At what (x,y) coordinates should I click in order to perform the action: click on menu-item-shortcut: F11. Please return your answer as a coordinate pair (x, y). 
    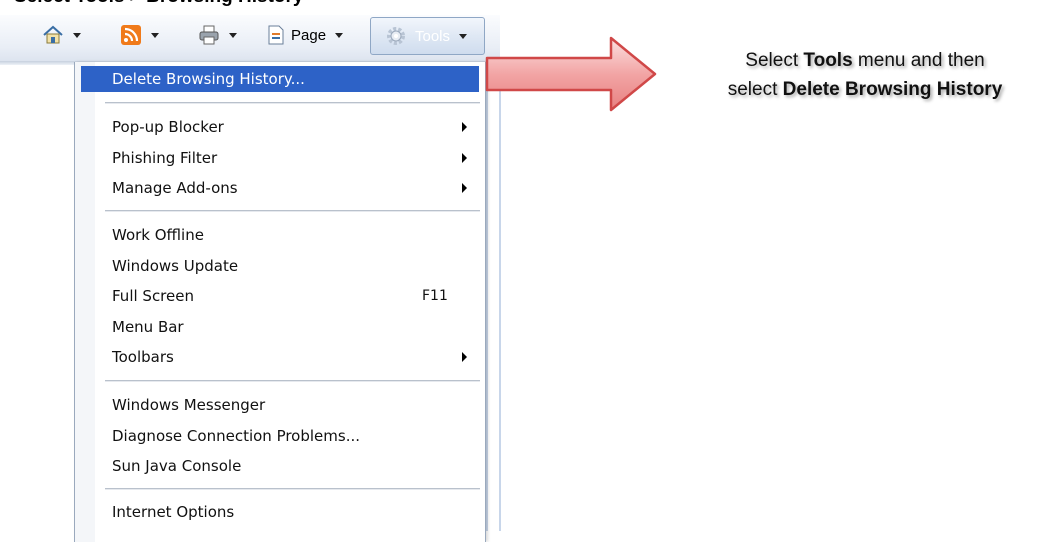
    Looking at the image, I should click on (435, 296).